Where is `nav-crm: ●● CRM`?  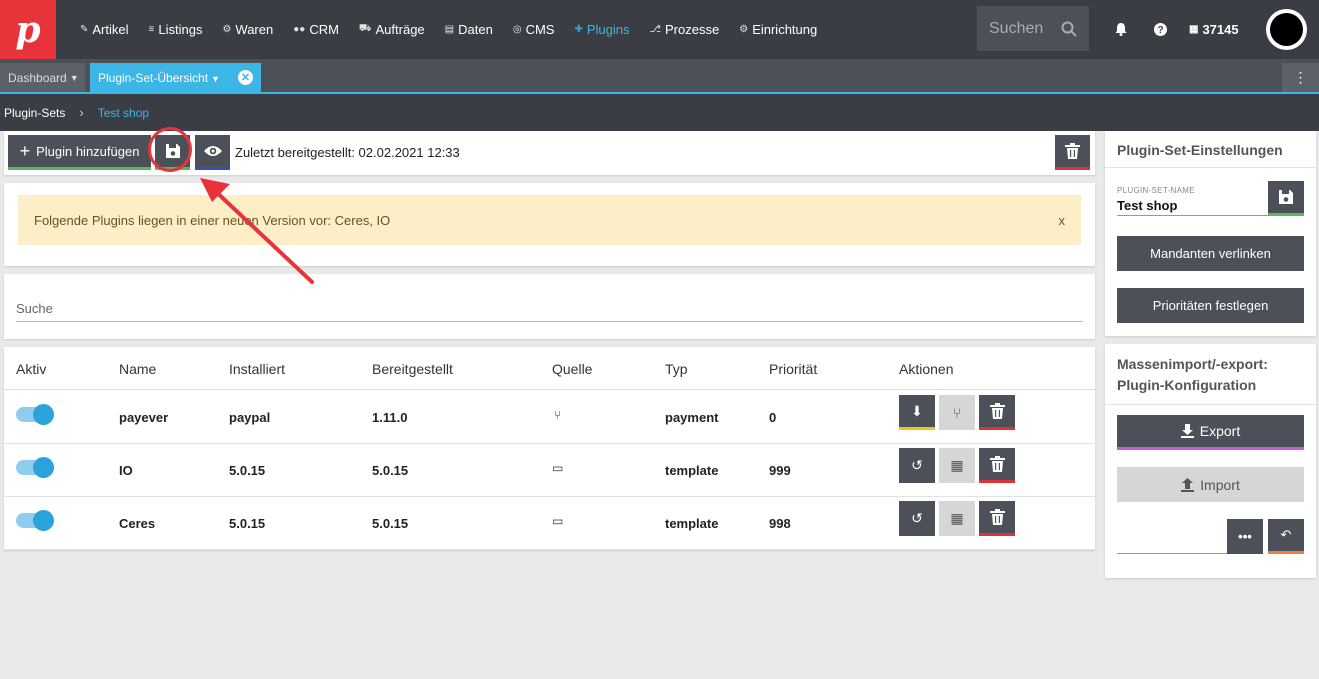
nav-crm: ●● CRM is located at coordinates (316, 29).